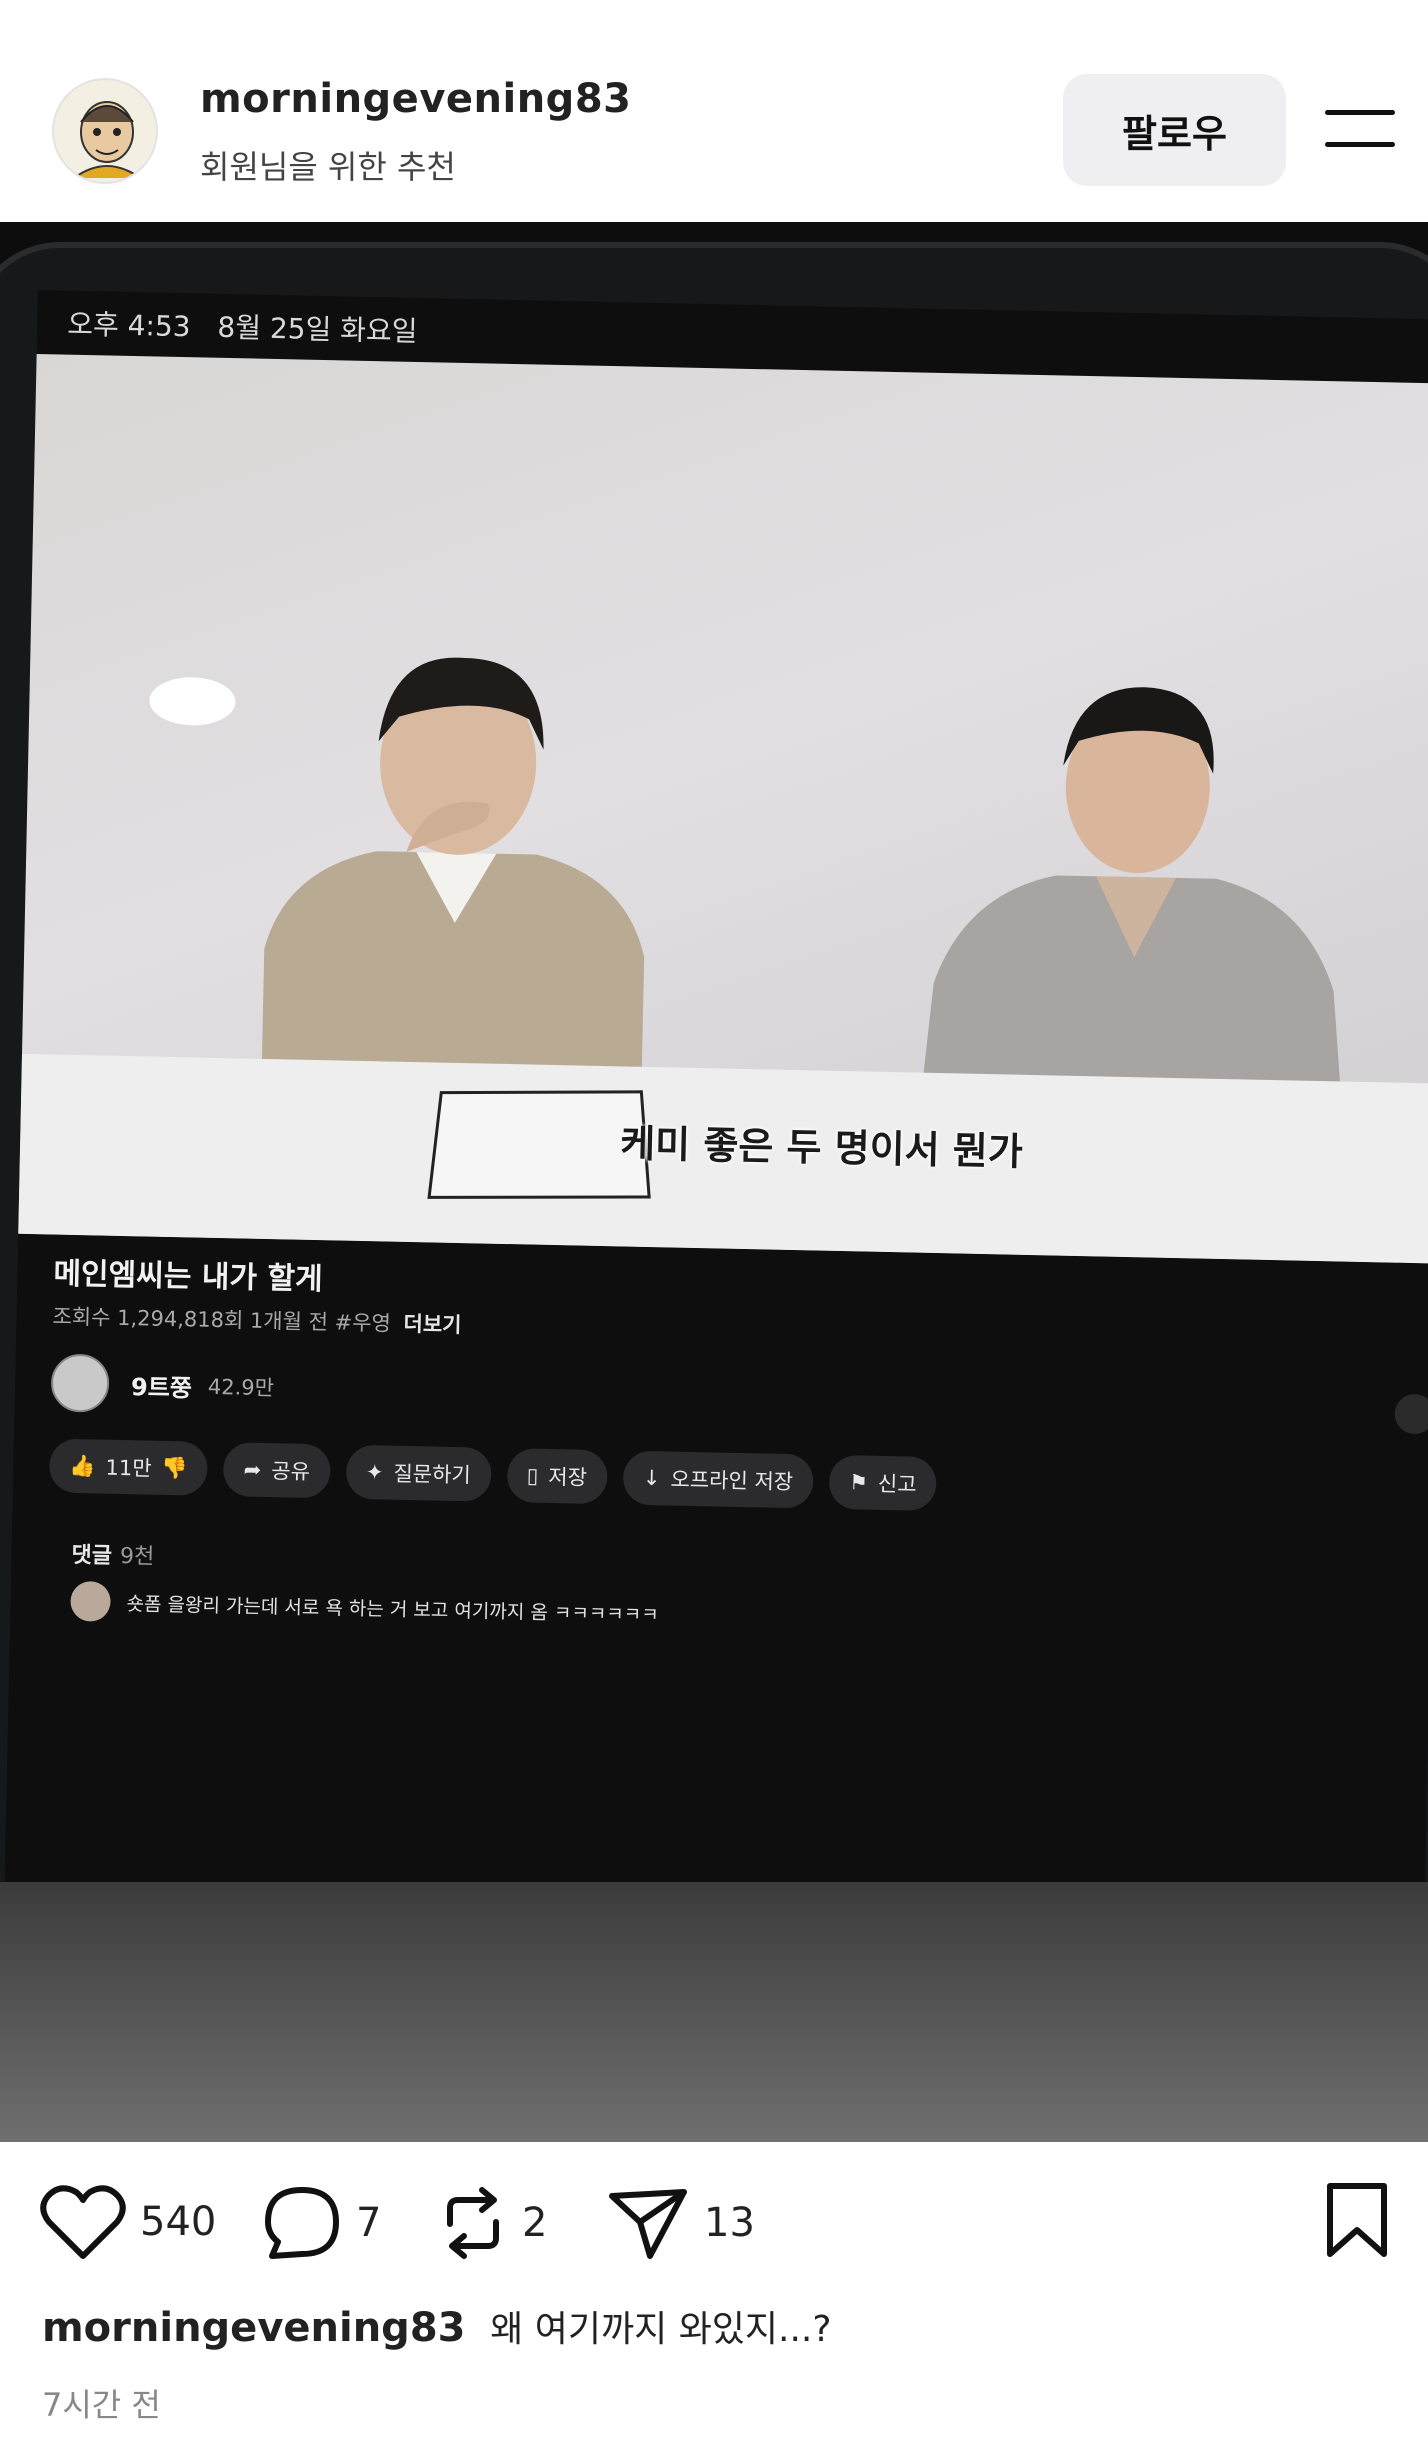 This screenshot has width=1428, height=2457. What do you see at coordinates (729, 2223) in the screenshot?
I see `share-count: 13` at bounding box center [729, 2223].